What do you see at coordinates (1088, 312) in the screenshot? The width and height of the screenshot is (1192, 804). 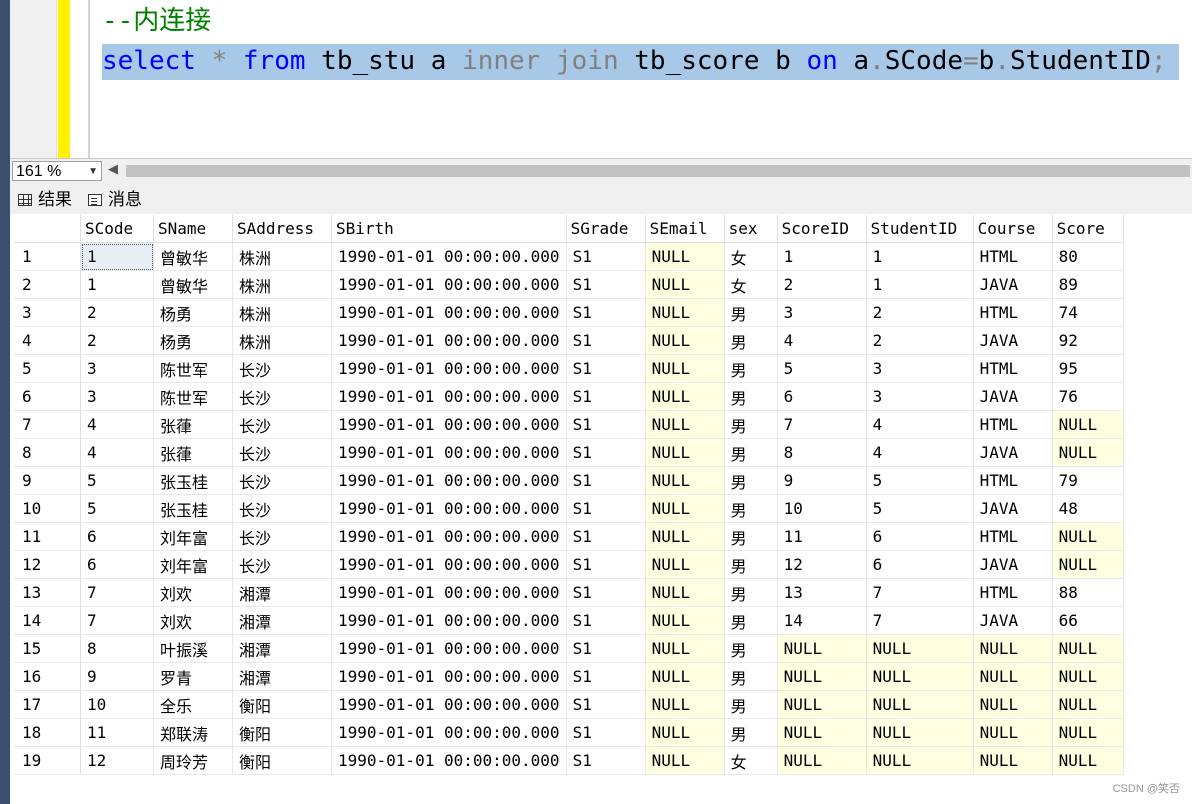 I see `grid-cell: 74` at bounding box center [1088, 312].